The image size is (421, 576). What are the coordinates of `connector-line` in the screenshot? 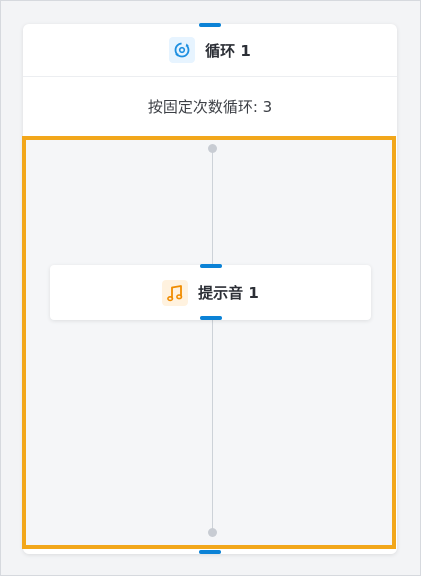 It's located at (212, 343).